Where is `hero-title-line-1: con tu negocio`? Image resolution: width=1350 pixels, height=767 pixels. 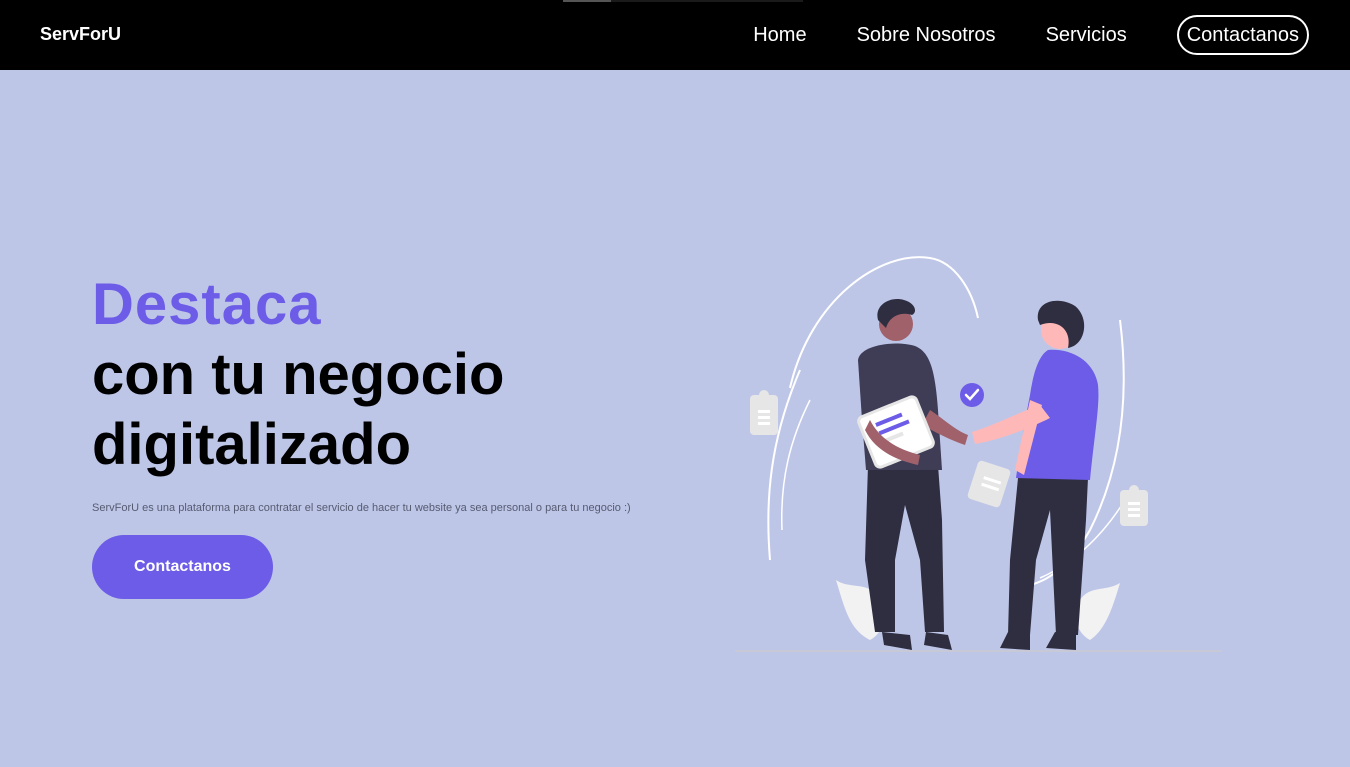
hero-title-line-1: con tu negocio is located at coordinates (298, 374).